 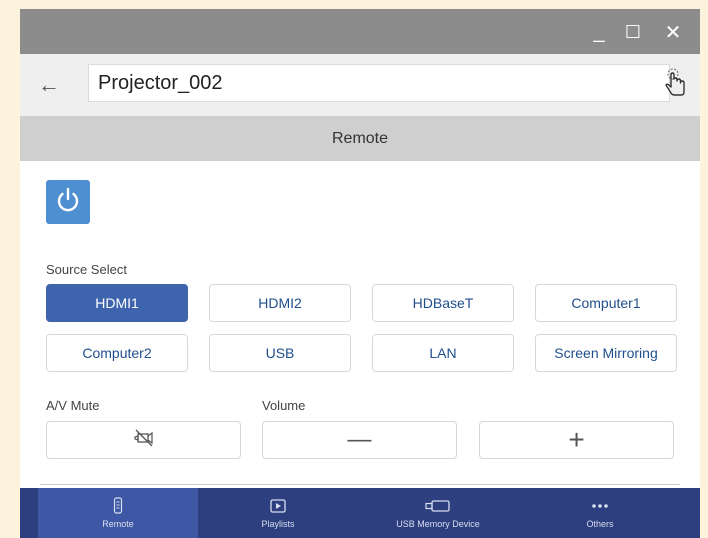 I want to click on maximize-button: ☐, so click(x=633, y=32).